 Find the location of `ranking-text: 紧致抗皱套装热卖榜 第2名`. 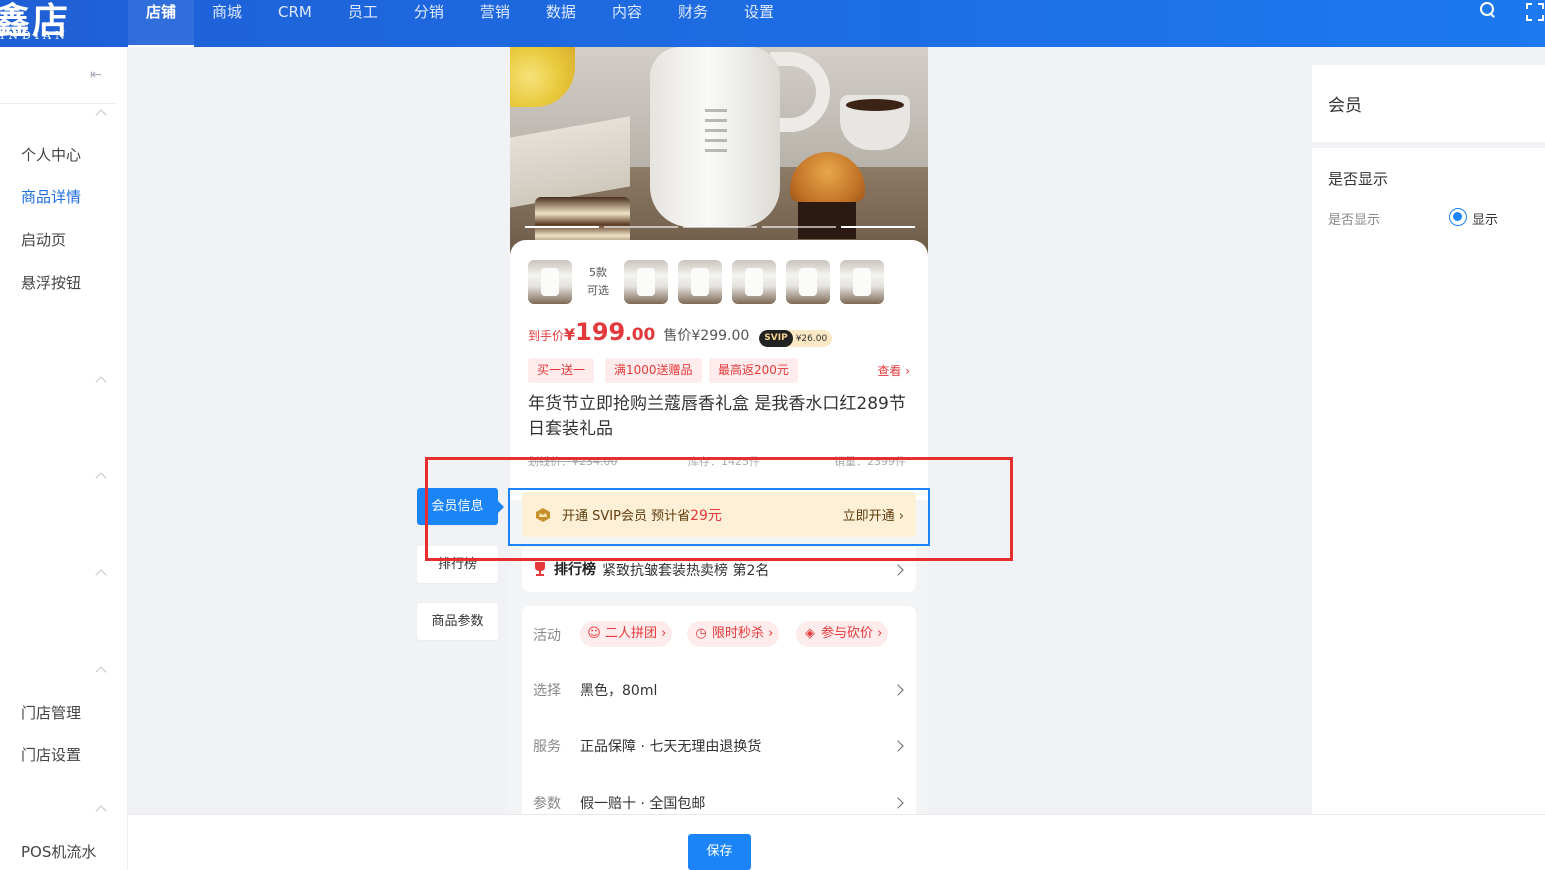

ranking-text: 紧致抗皱套装热卖榜 第2名 is located at coordinates (686, 571).